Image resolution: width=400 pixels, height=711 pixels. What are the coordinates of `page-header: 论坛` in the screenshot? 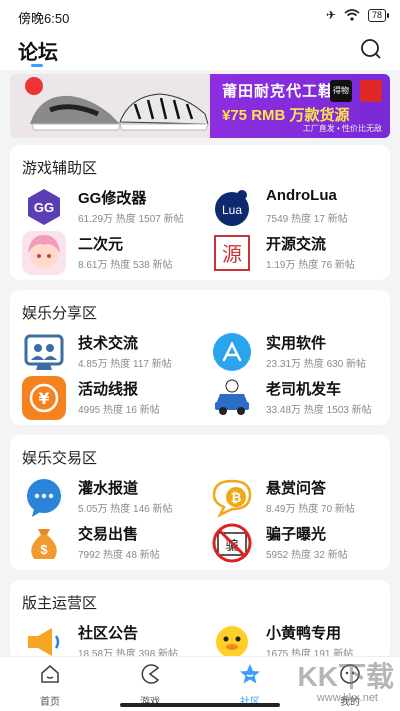 It's located at (200, 50).